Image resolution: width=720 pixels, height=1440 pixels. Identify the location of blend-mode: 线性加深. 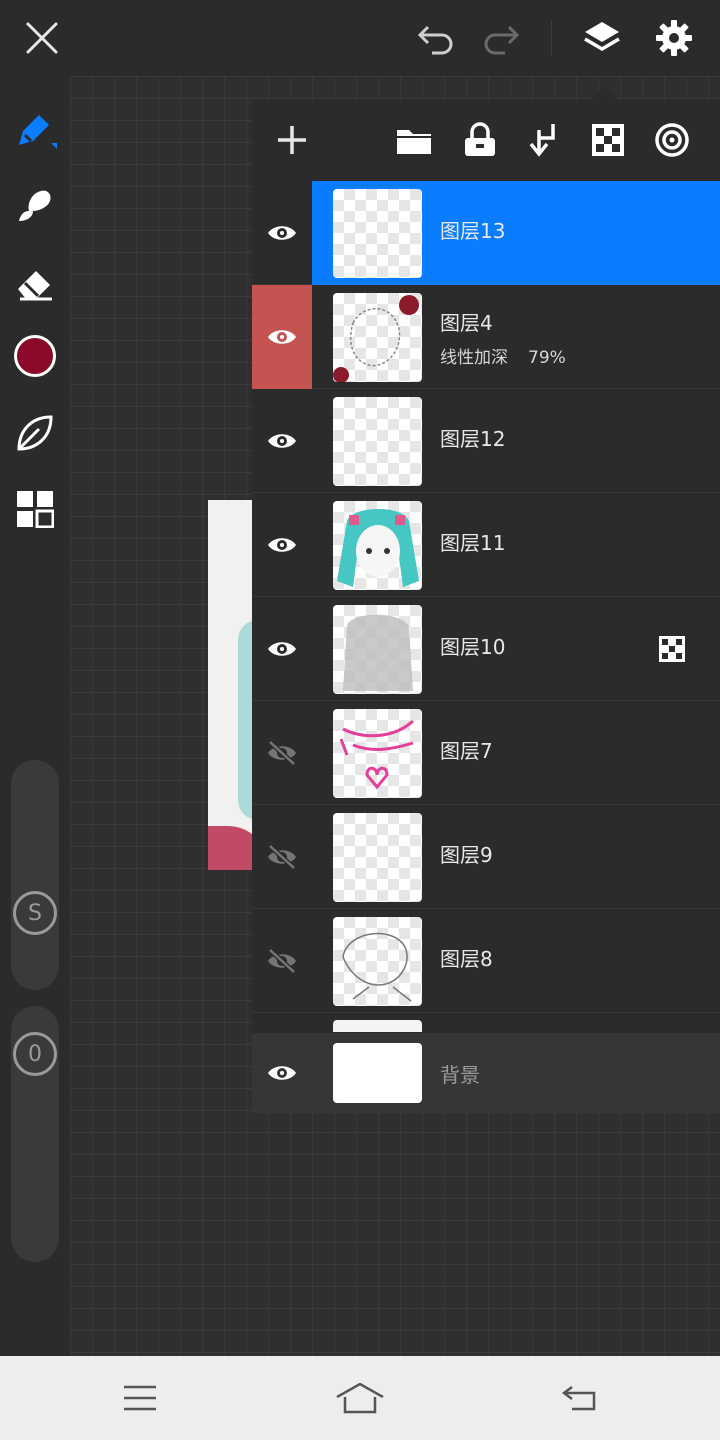
(474, 358).